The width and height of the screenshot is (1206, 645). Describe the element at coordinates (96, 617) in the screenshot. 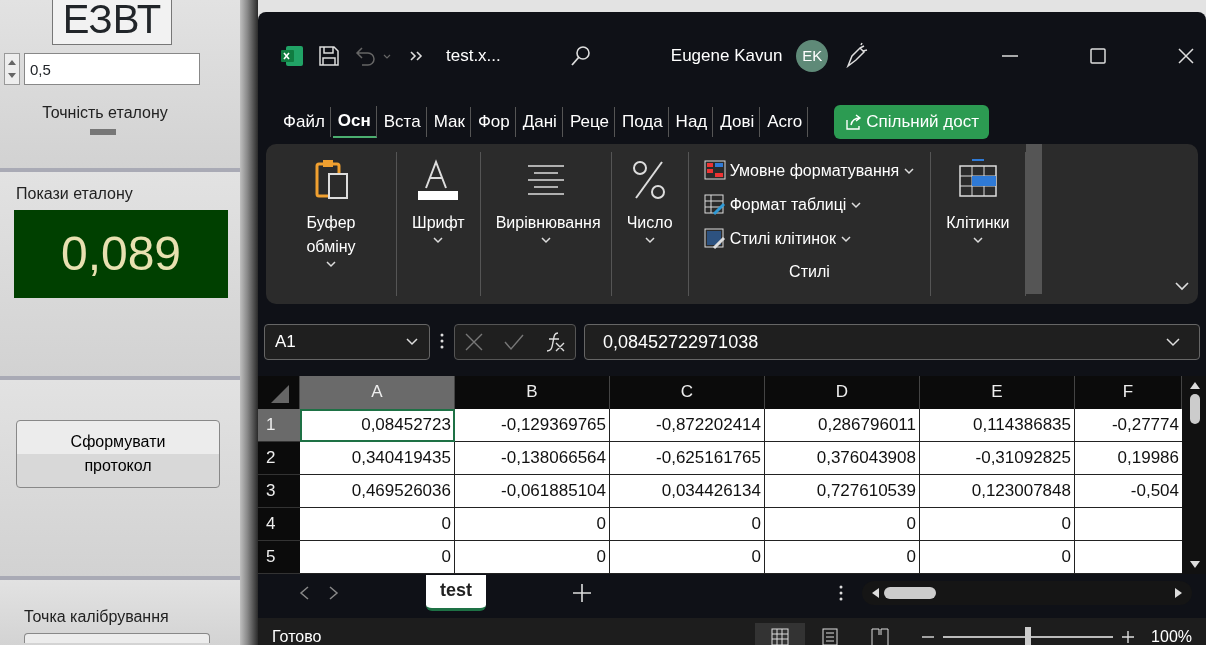

I see `calibration-point-label: Точка калібрування` at that location.